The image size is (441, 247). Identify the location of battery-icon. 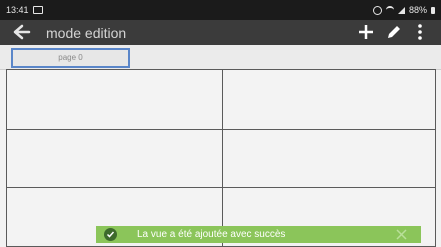
(433, 10).